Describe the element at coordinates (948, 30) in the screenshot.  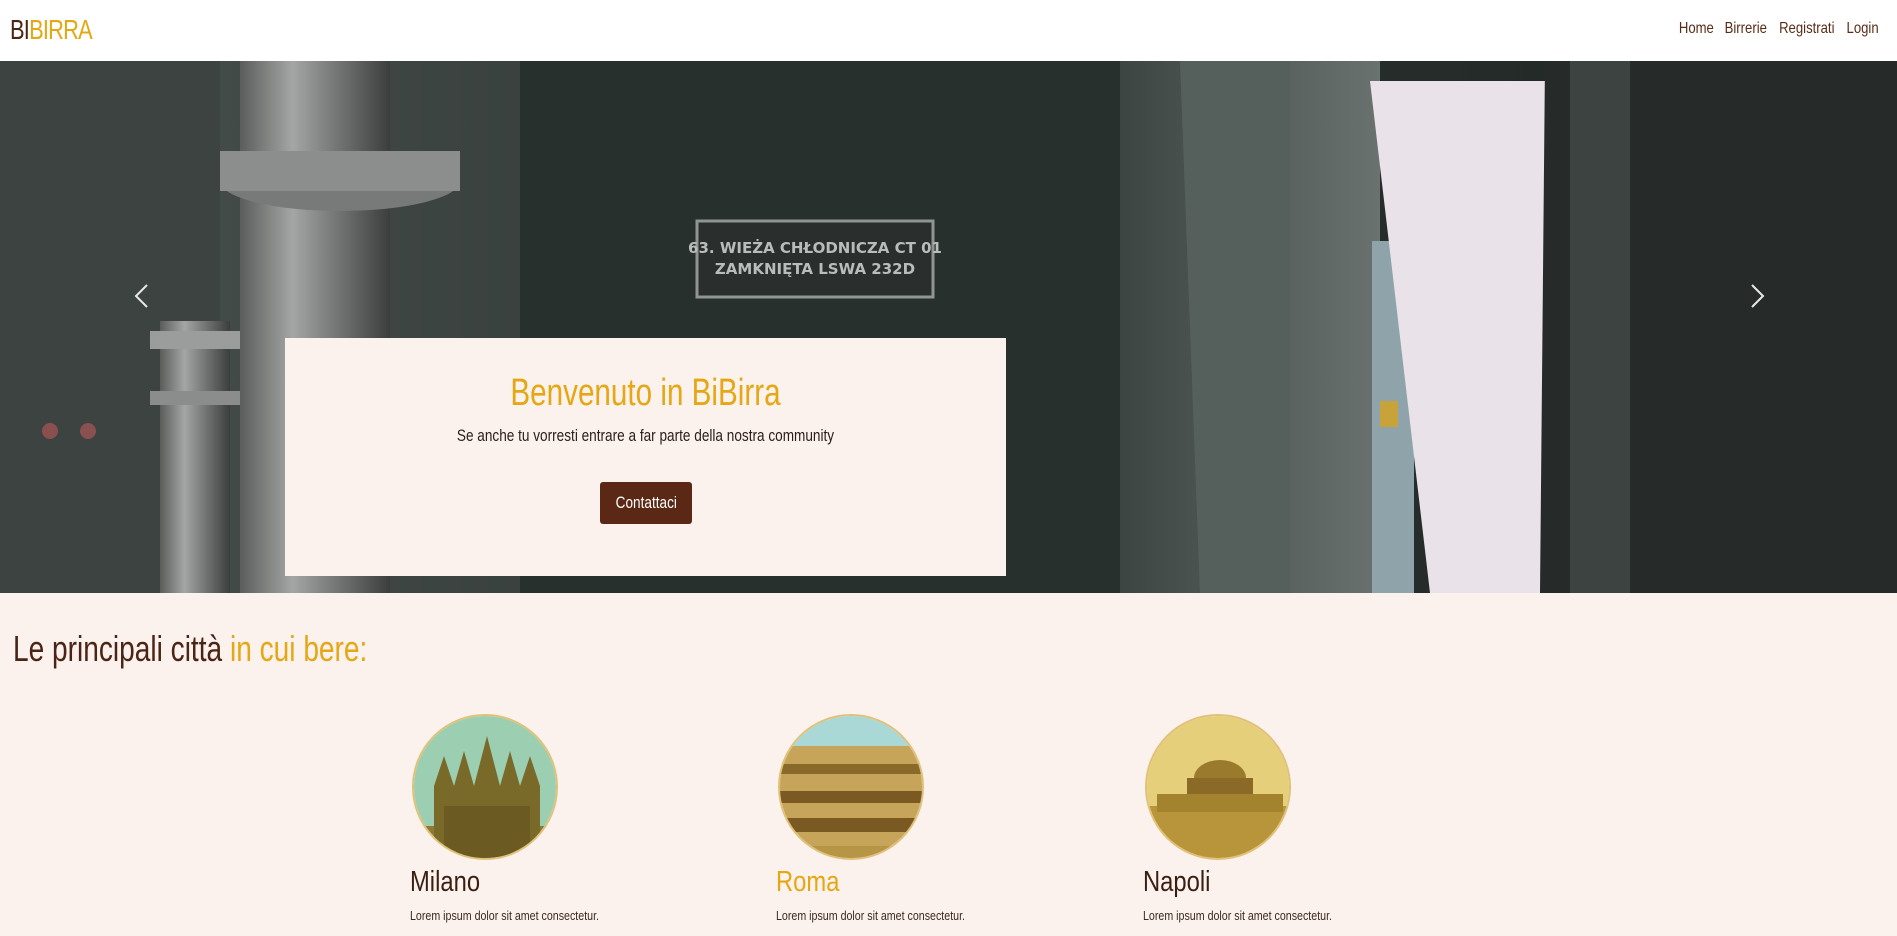
I see `navbar: BIBIRRA Home Birrerie Registrati Login` at that location.